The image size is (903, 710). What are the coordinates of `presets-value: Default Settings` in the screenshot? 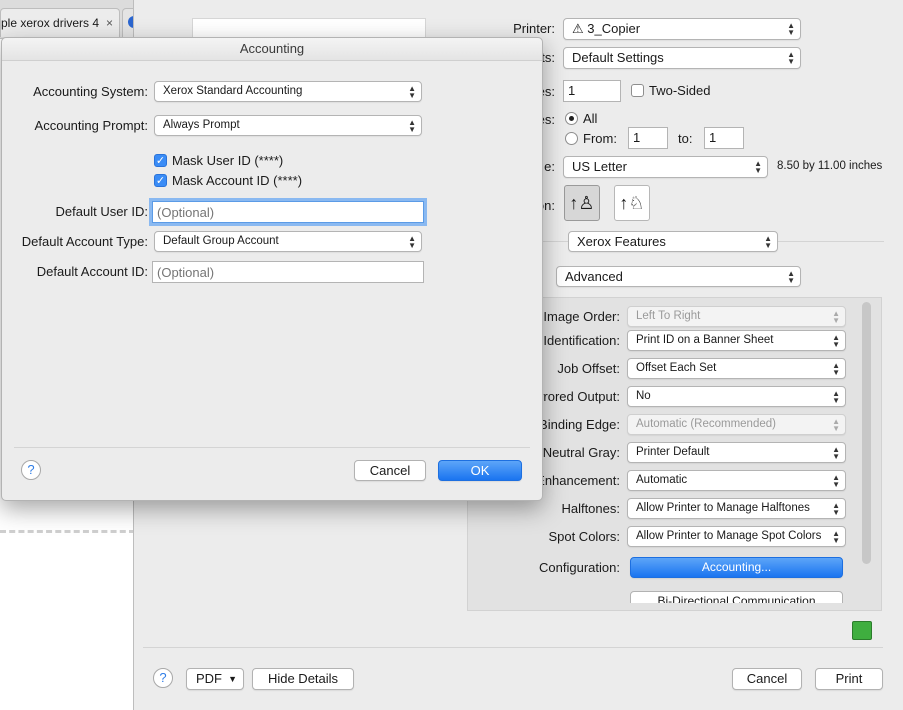 It's located at (618, 57).